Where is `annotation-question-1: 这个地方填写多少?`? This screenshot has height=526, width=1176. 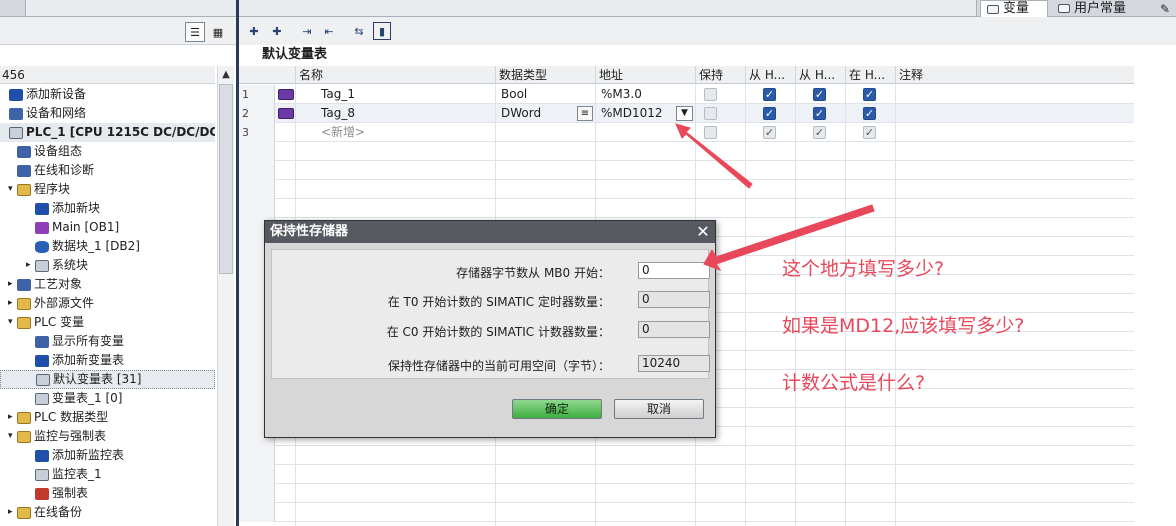 annotation-question-1: 这个地方填写多少? is located at coordinates (863, 269).